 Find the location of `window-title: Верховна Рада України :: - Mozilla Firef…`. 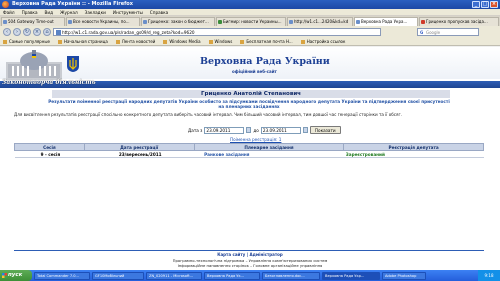

window-title: Верховна Рада України :: - Mozilla Firef… is located at coordinates (72, 4).